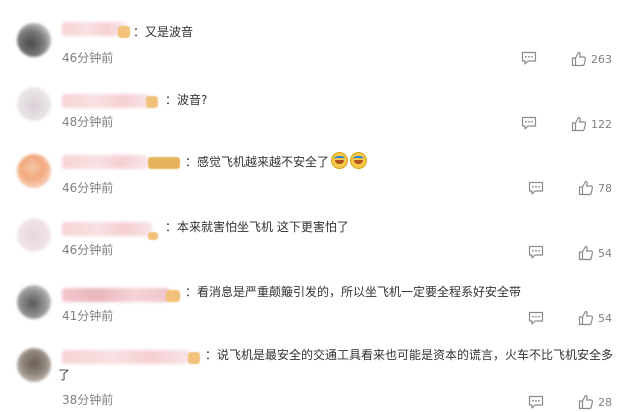  Describe the element at coordinates (353, 292) in the screenshot. I see `comment-text: ：看消息是严重颠簸引发的，所以坐飞机一定要全程系好安全带` at that location.